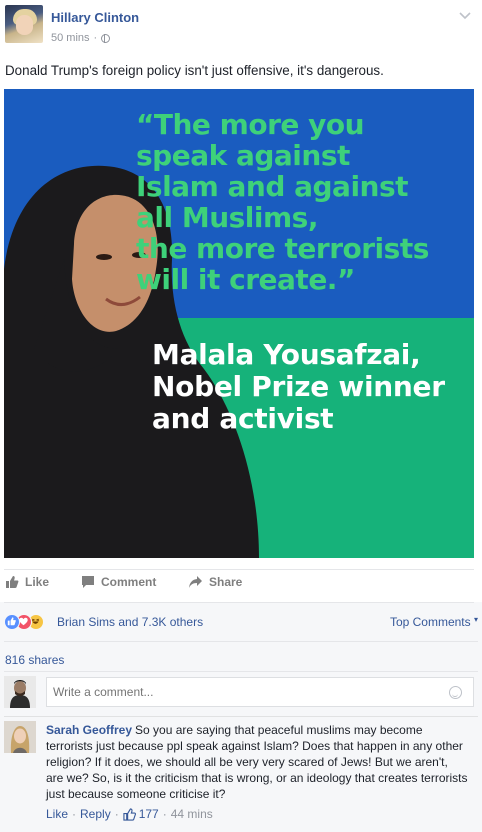 The width and height of the screenshot is (482, 832). I want to click on user-photo, so click(20, 692).